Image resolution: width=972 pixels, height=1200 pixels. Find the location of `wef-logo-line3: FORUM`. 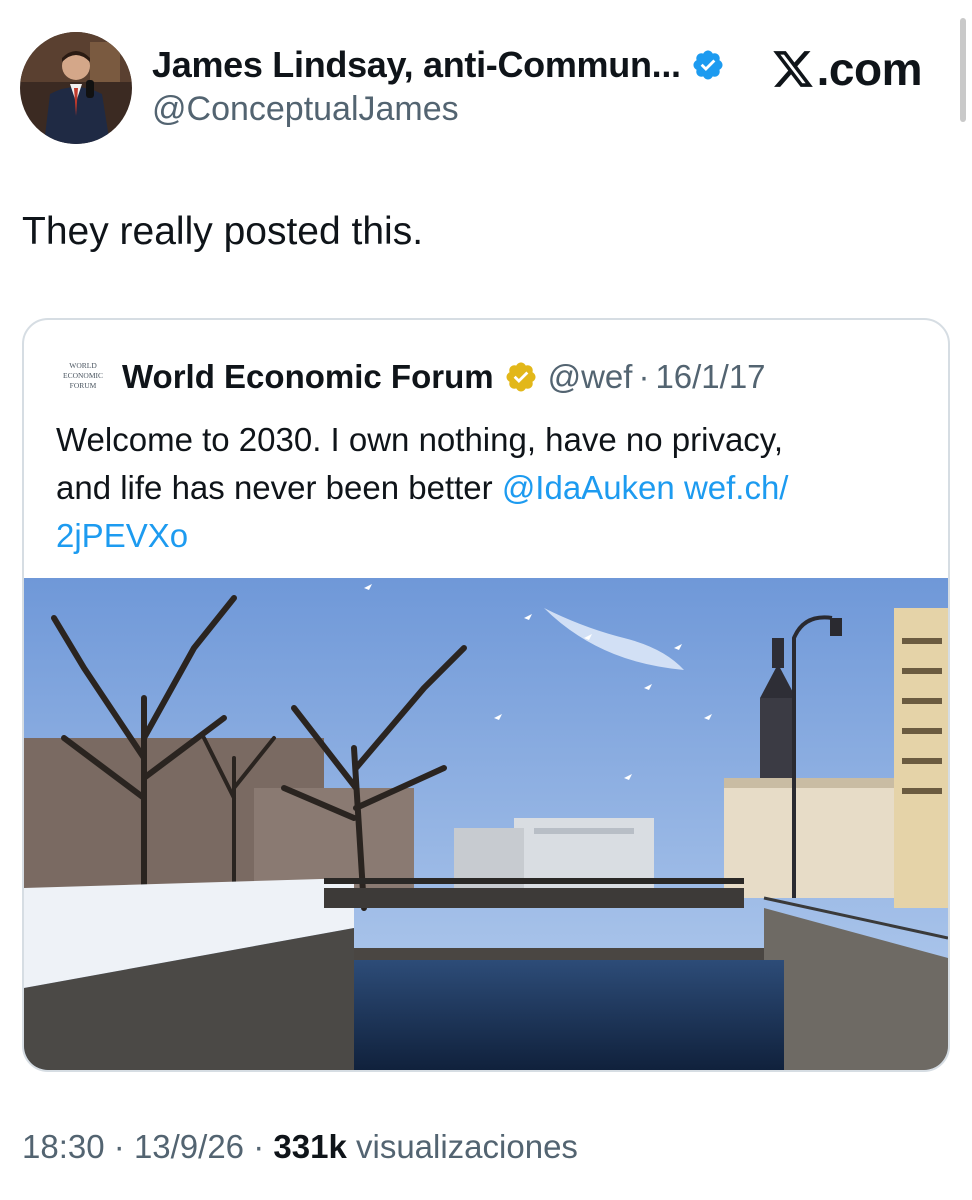

wef-logo-line3: FORUM is located at coordinates (83, 385).